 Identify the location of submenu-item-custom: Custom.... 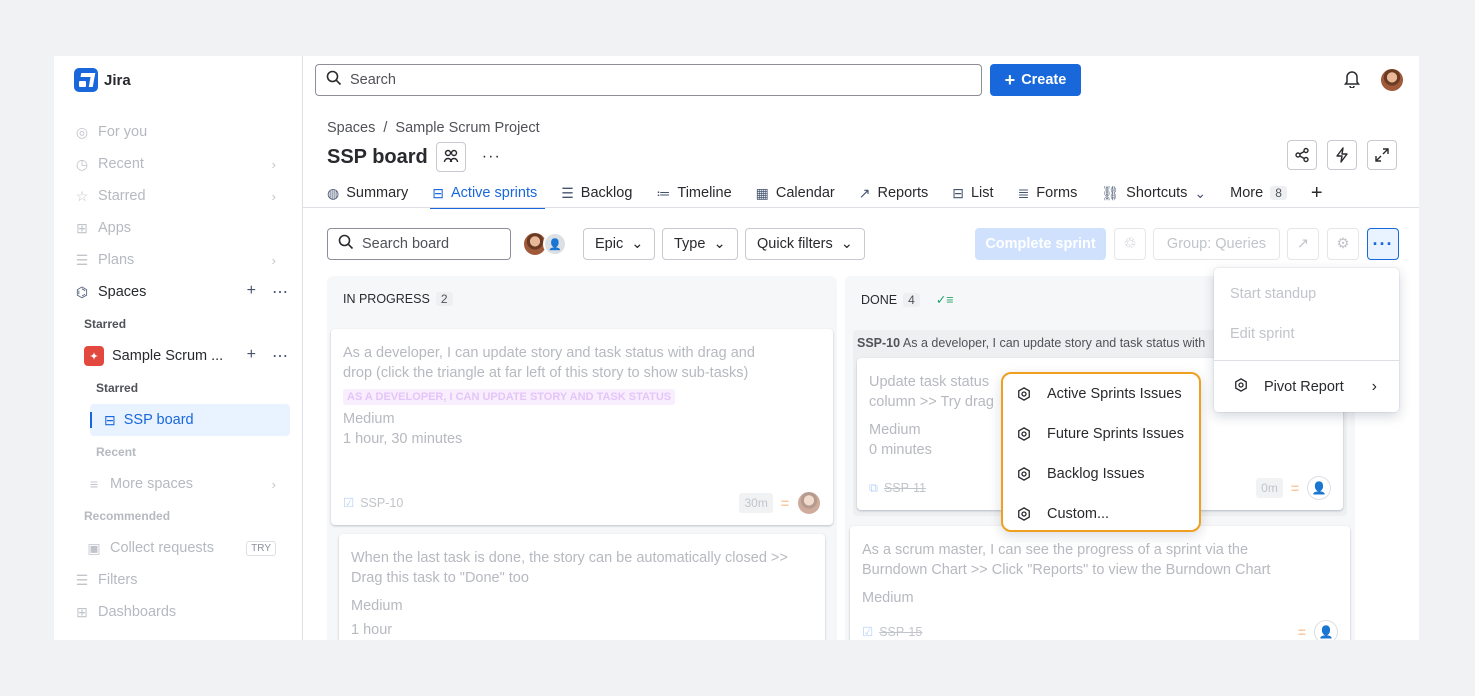
(1101, 514).